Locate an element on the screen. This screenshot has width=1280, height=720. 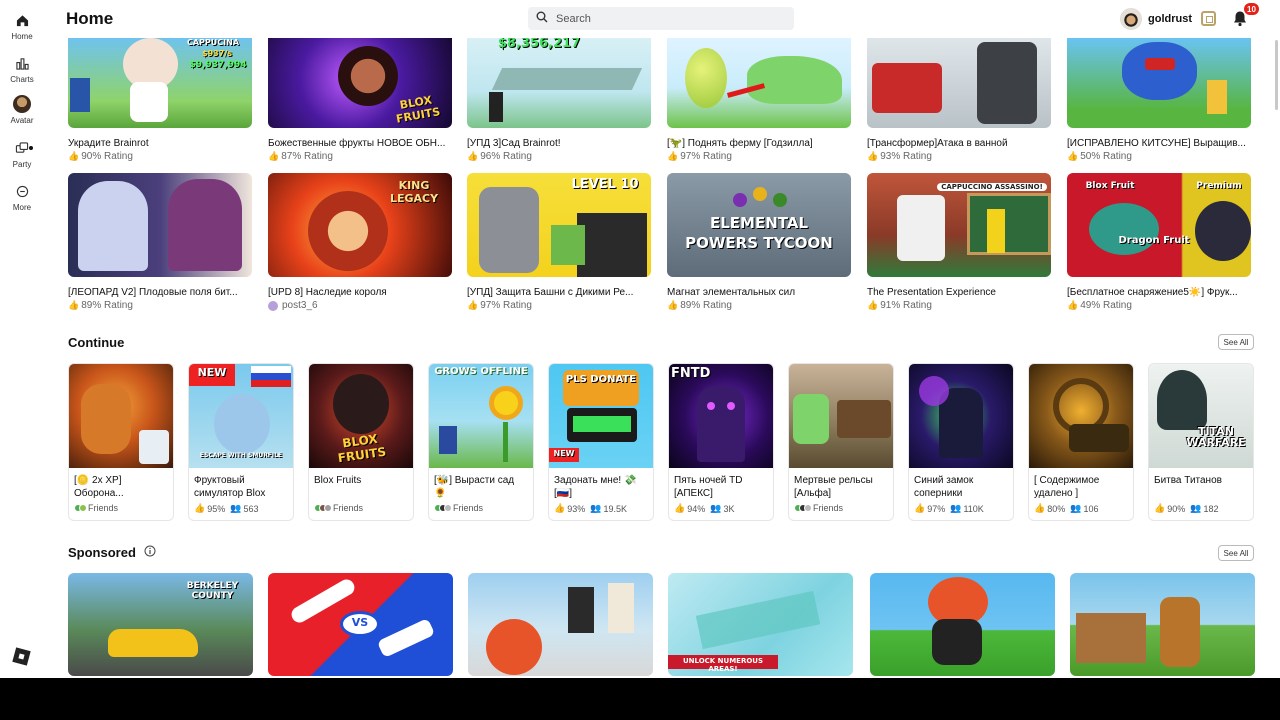
continue-card: [ Содержимое удалено ] 👍 80% 👥 106 is located at coordinates (1081, 442).